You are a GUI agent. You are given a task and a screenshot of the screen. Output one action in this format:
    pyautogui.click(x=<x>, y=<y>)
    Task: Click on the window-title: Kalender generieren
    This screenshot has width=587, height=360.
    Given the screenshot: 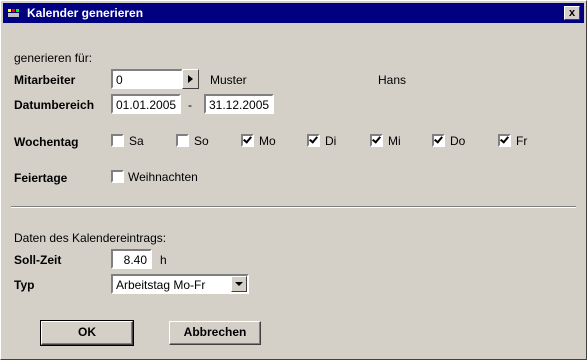 What is the action you would take?
    pyautogui.click(x=85, y=13)
    